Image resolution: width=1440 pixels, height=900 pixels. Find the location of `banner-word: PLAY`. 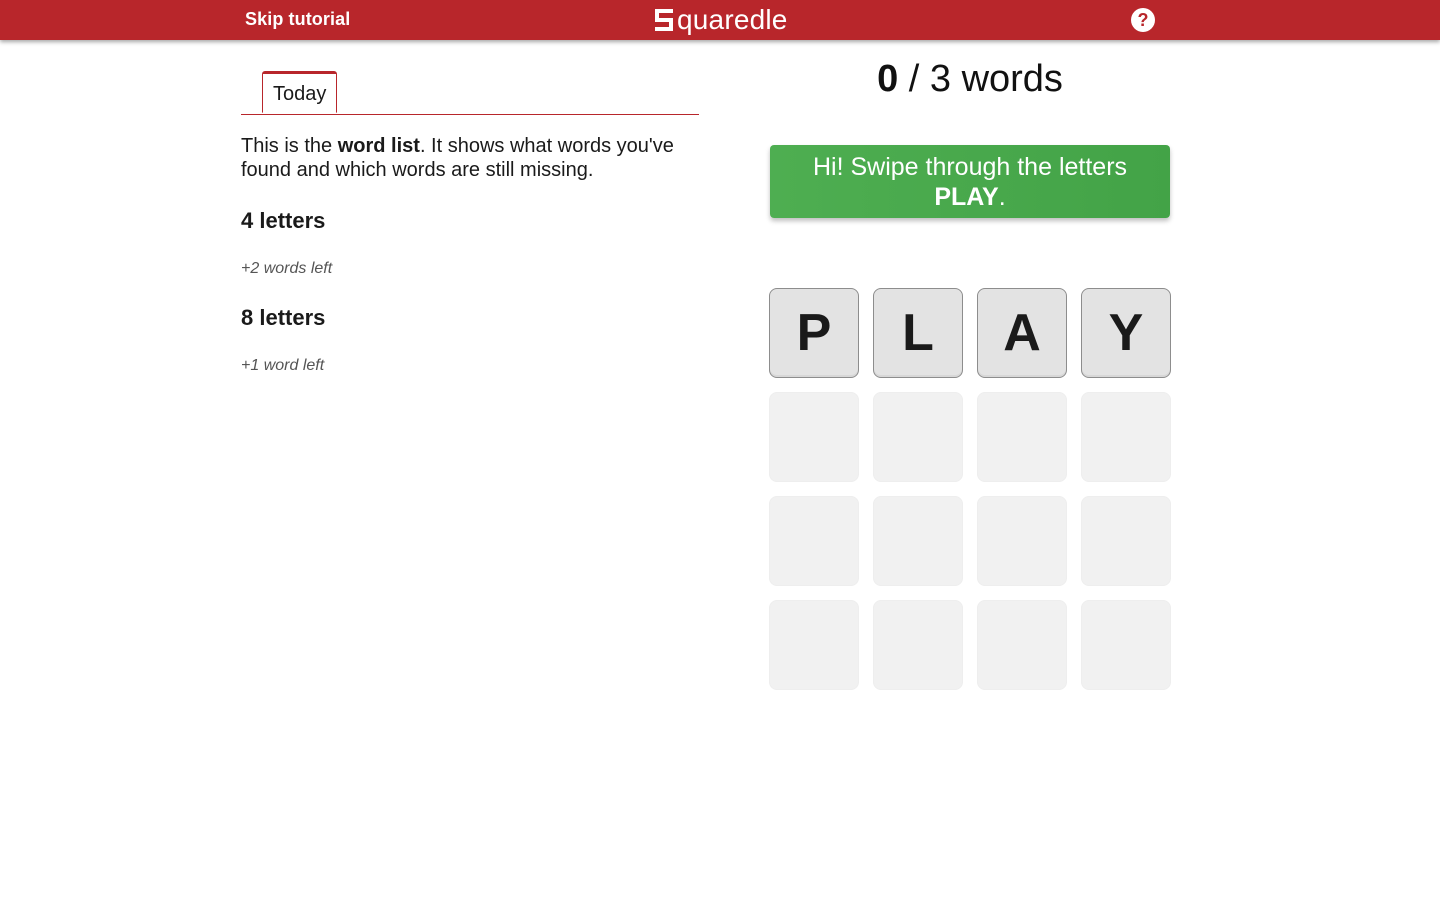

banner-word: PLAY is located at coordinates (966, 197).